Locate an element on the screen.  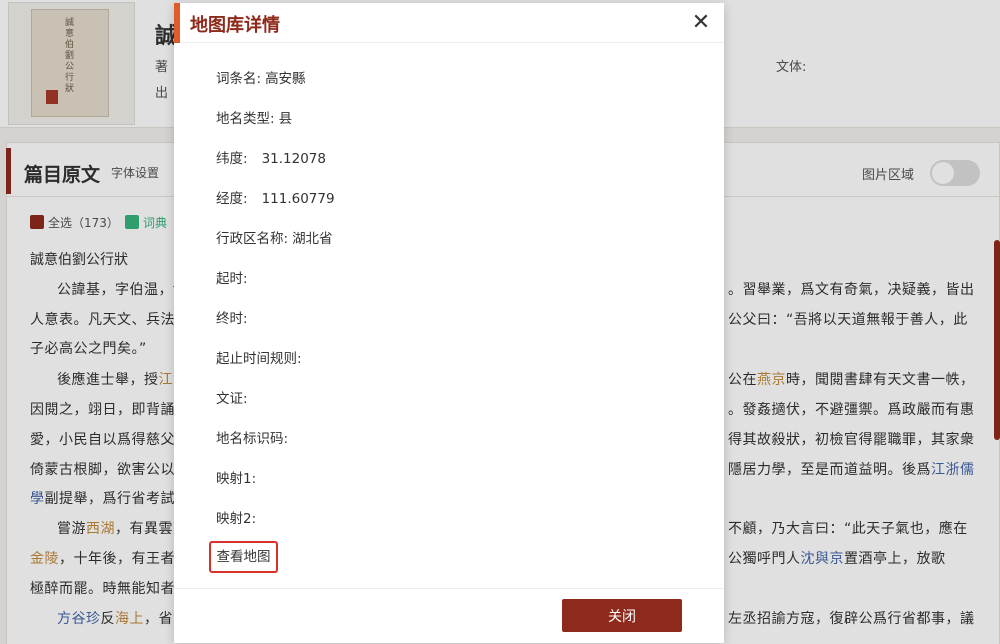
field-mapping-1: 映射1: is located at coordinates (236, 477).